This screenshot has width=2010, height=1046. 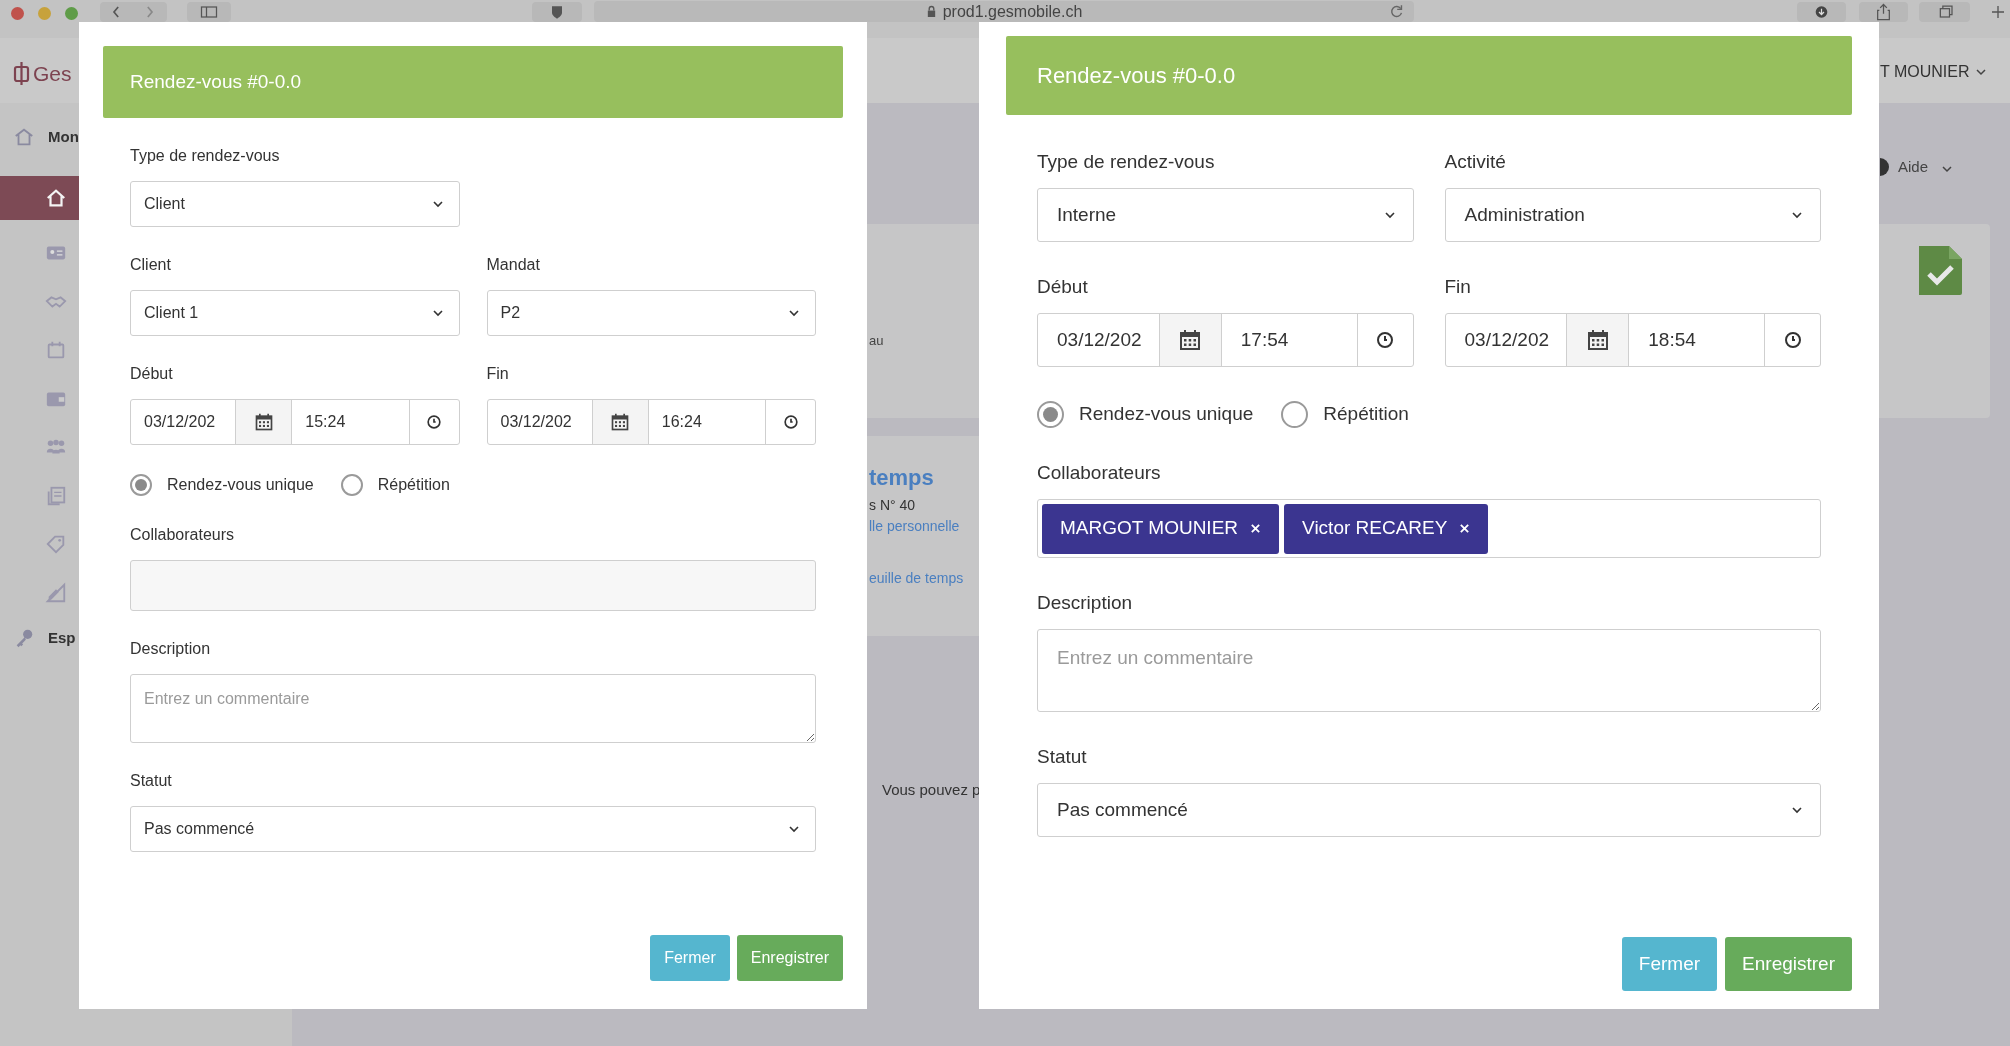 I want to click on documents-icon, so click(x=56, y=495).